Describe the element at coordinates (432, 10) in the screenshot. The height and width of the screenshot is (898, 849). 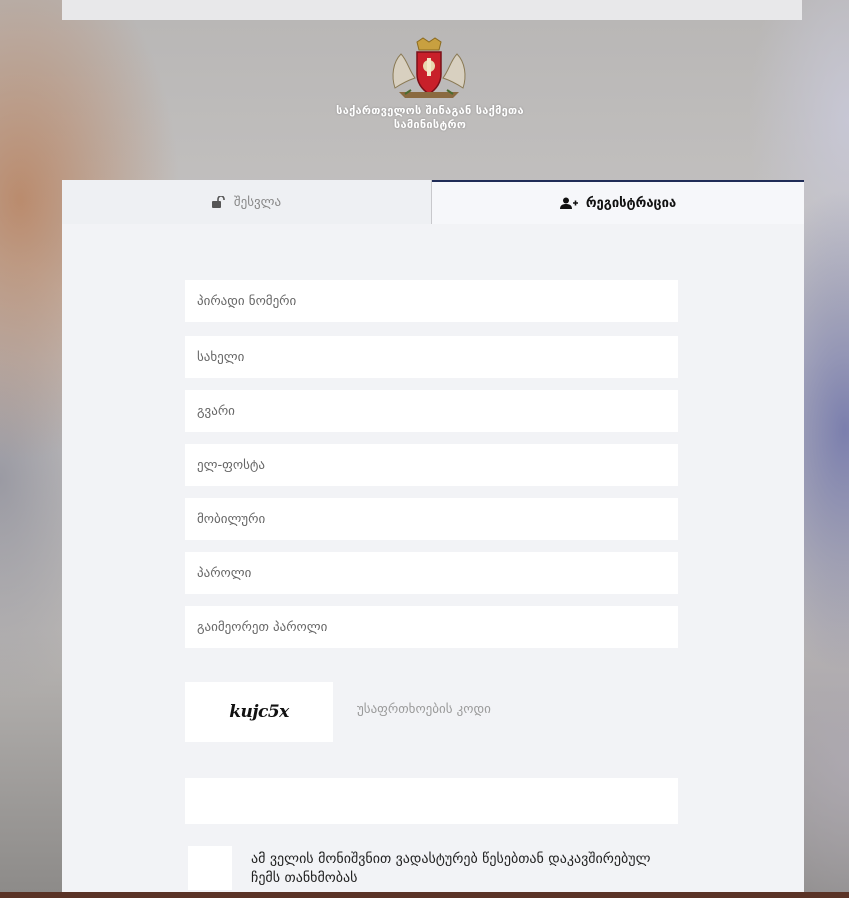
I see `top-bar` at that location.